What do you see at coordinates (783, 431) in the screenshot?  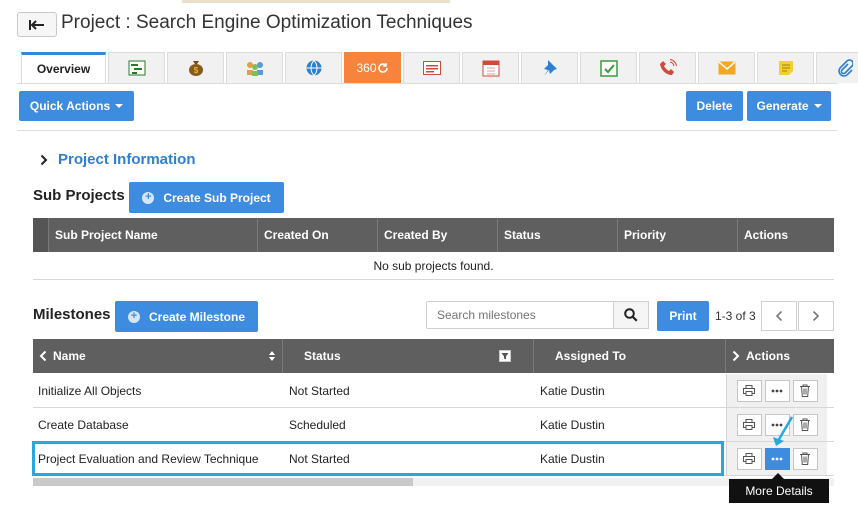 I see `callout-arrow-icon` at bounding box center [783, 431].